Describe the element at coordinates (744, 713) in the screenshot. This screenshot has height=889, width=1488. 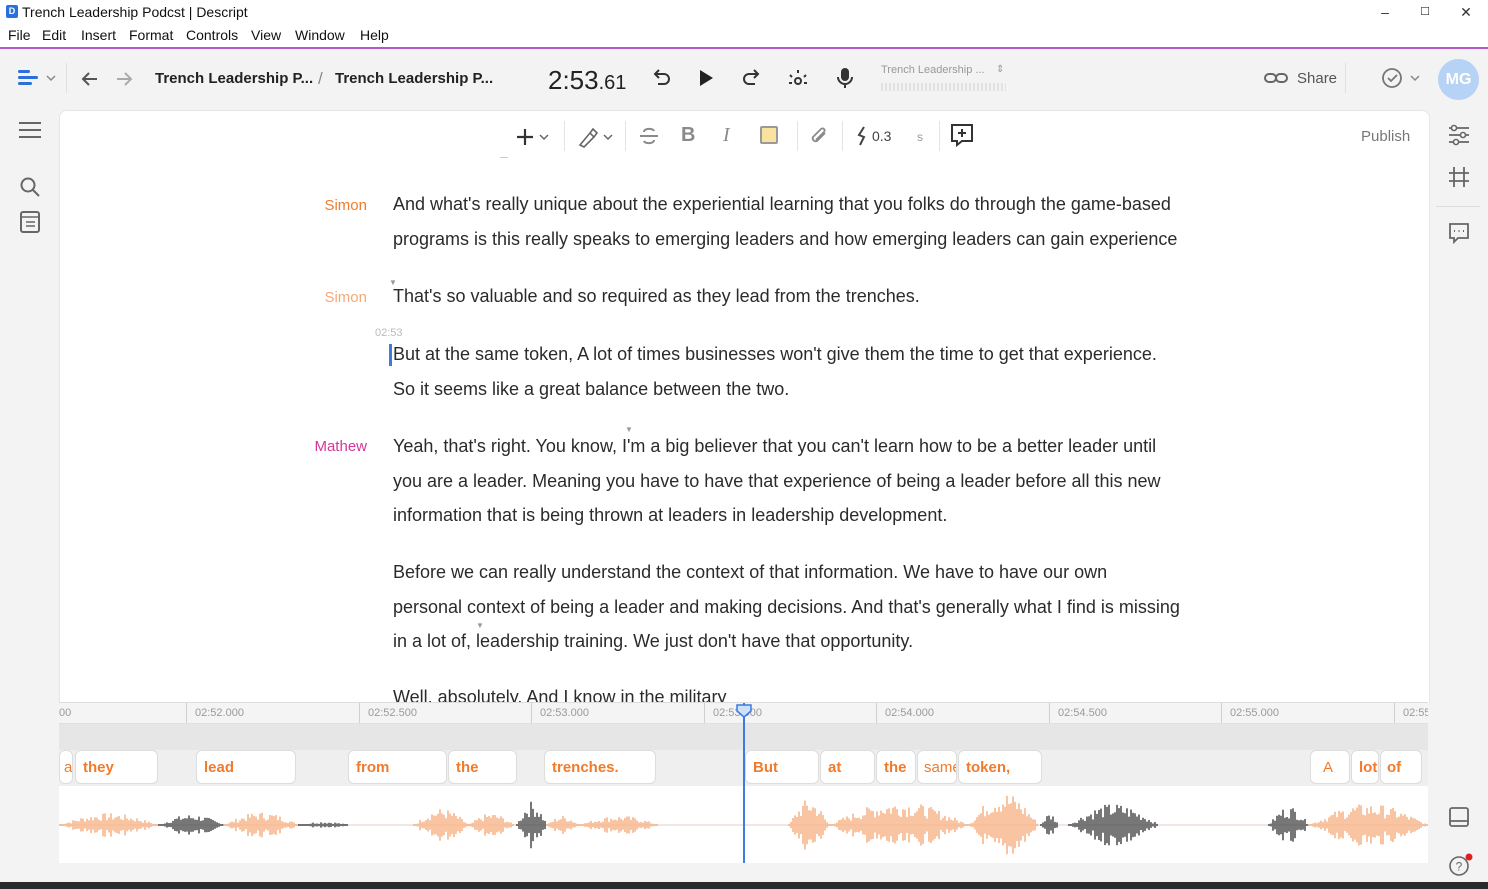
I see `playhead-handle-icon` at that location.